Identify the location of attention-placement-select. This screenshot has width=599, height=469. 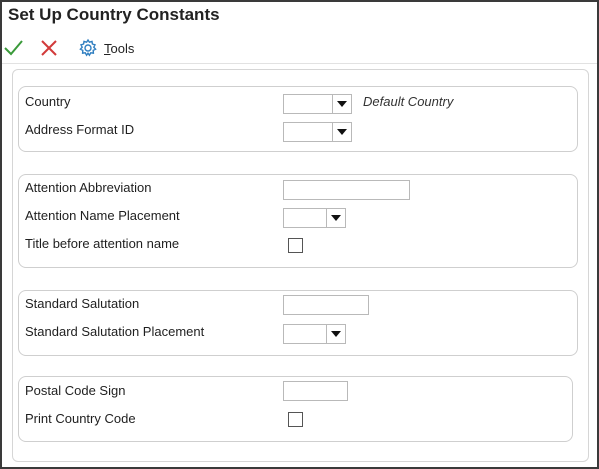
(314, 218).